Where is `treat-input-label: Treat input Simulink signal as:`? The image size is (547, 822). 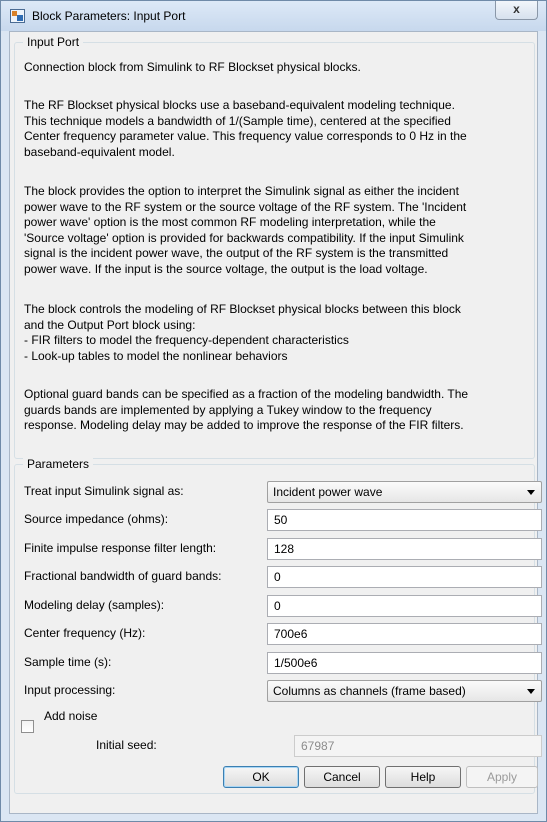 treat-input-label: Treat input Simulink signal as: is located at coordinates (104, 491).